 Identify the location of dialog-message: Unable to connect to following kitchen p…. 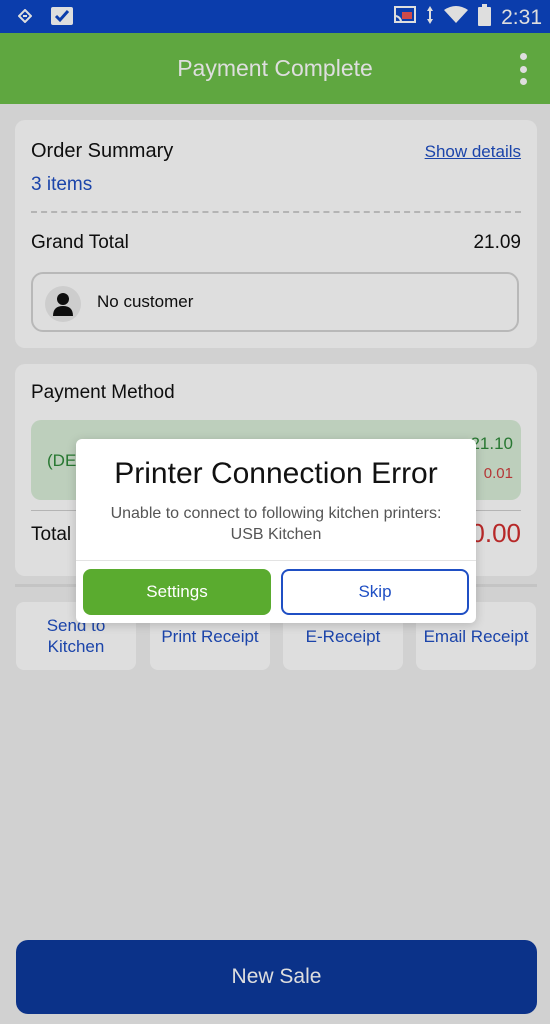
(276, 524).